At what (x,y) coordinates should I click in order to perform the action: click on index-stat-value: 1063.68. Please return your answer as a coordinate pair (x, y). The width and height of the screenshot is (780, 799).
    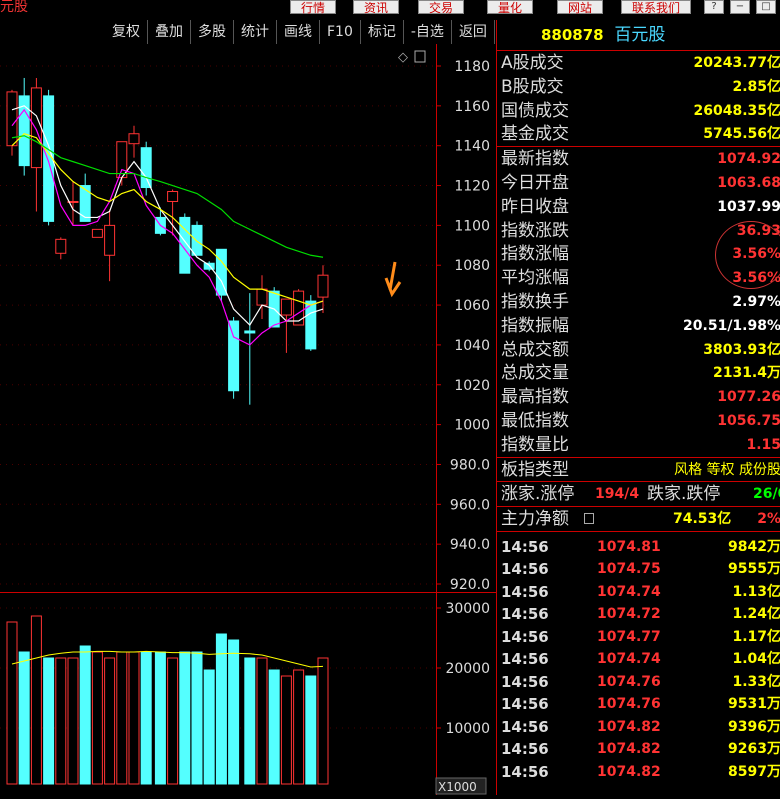
    Looking at the image, I should click on (748, 182).